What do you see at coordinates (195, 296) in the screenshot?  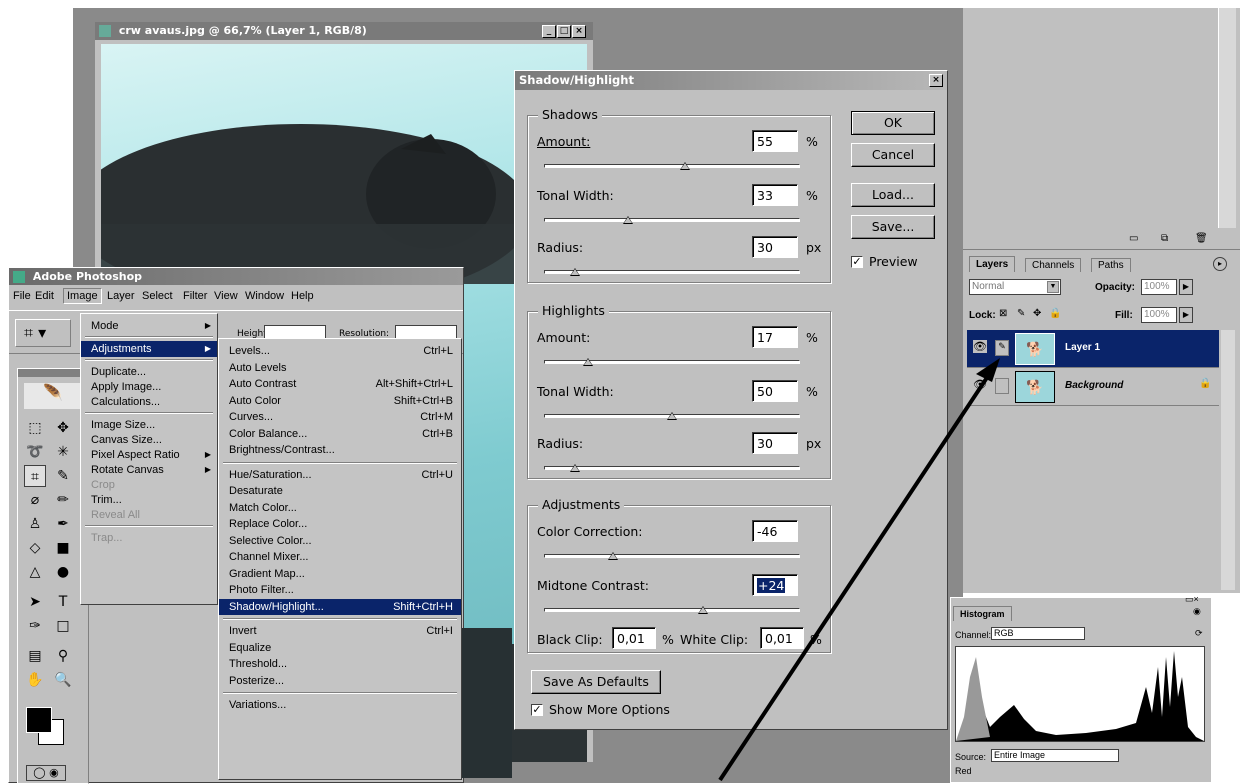 I see `menu-filter: Filter` at bounding box center [195, 296].